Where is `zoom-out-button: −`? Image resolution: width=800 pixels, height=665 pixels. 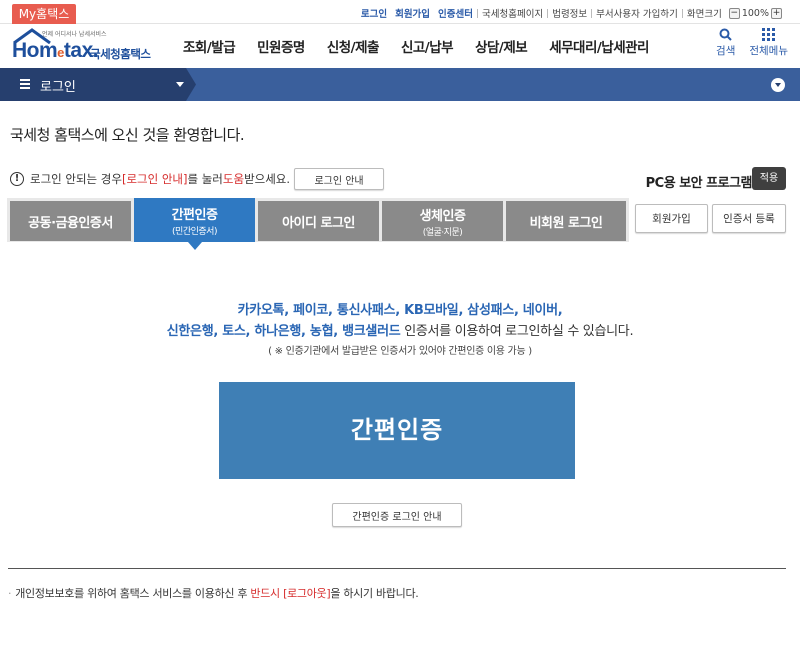 zoom-out-button: − is located at coordinates (734, 13).